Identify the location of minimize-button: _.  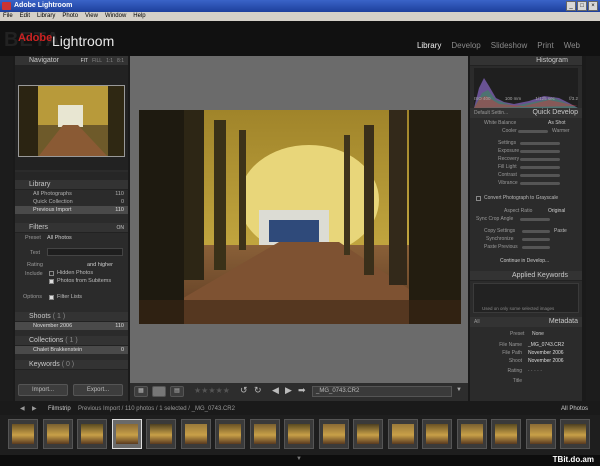
(571, 6).